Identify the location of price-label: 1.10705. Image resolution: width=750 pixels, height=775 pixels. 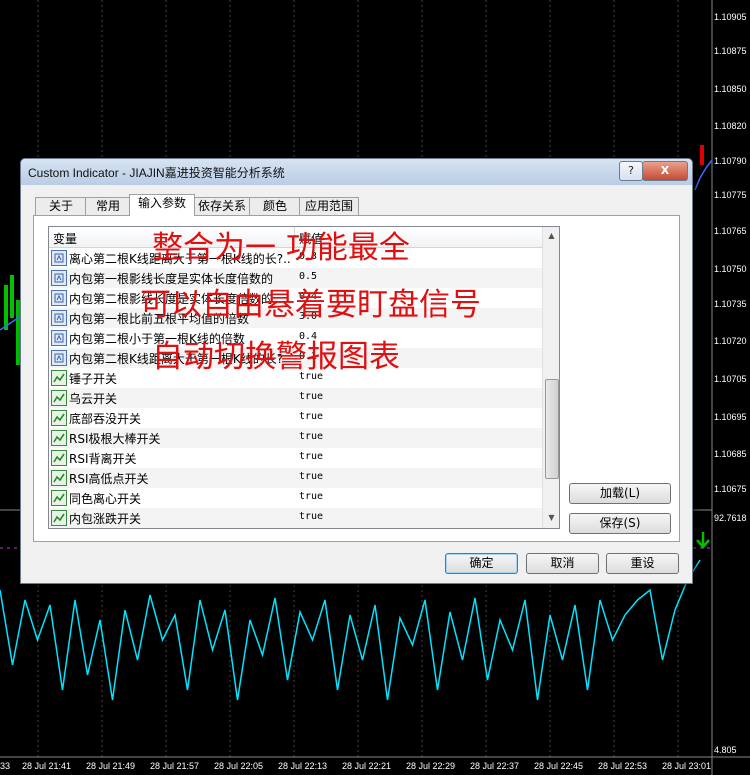
(730, 379).